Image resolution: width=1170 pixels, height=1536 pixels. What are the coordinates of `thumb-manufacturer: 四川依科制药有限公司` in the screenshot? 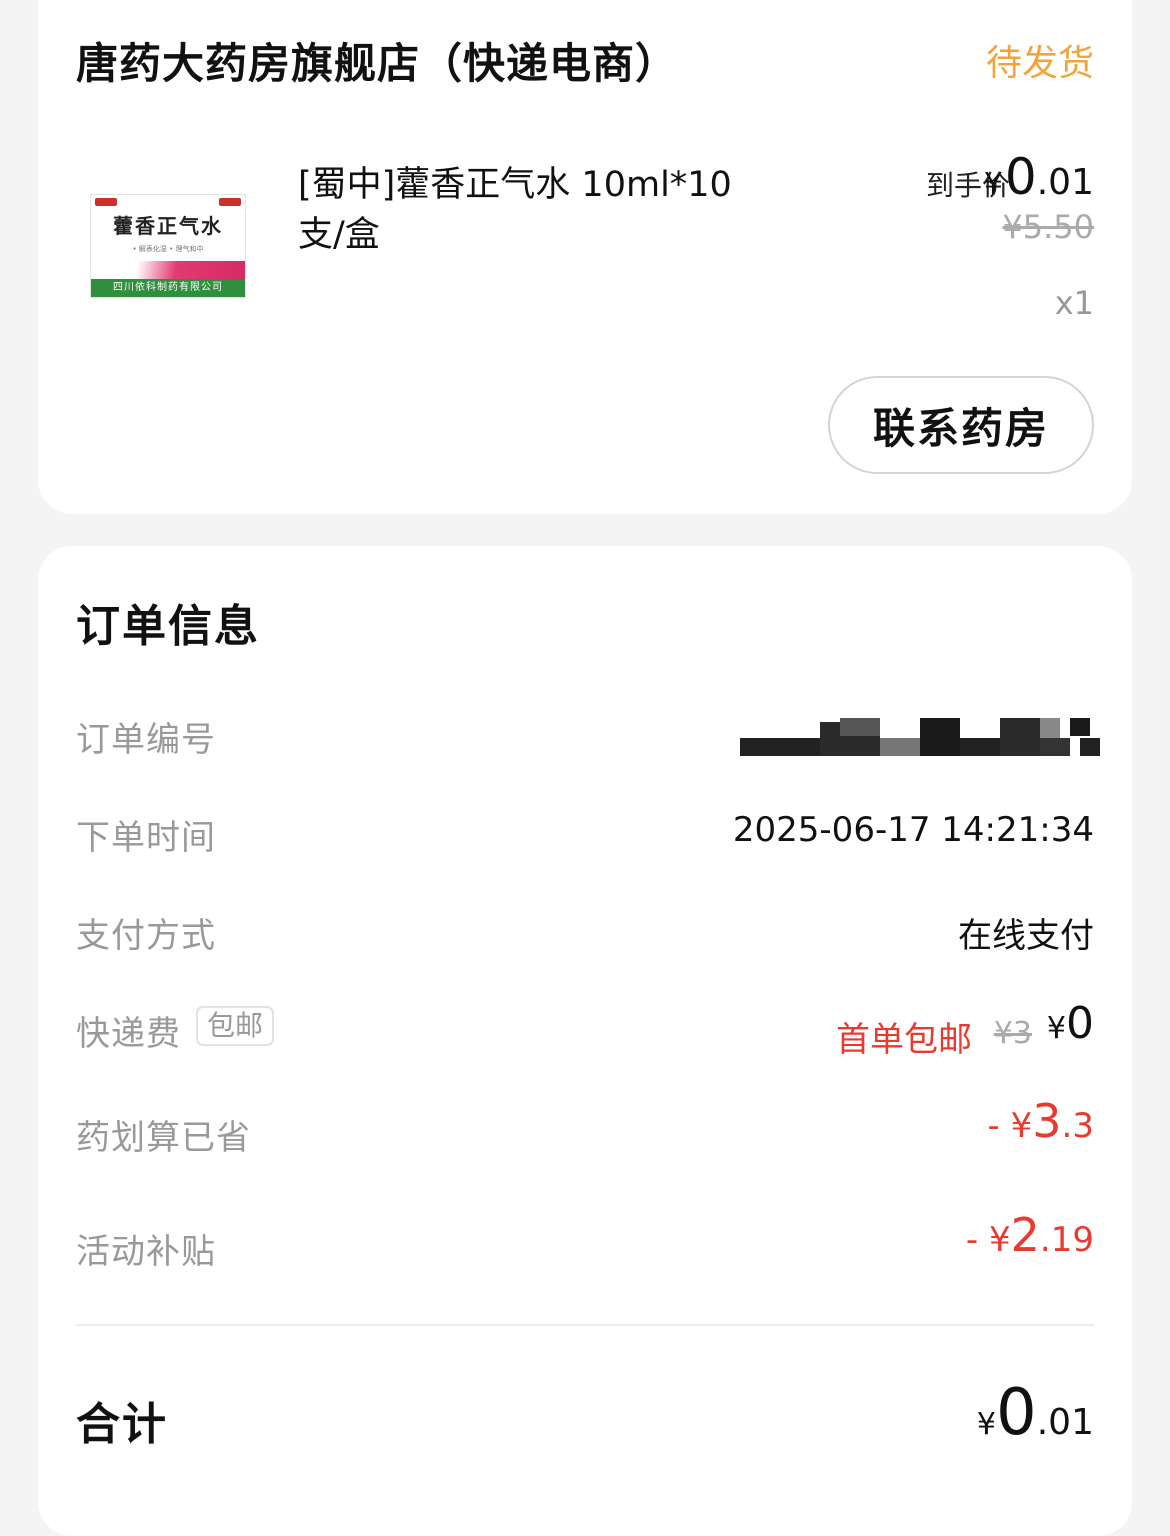 It's located at (168, 288).